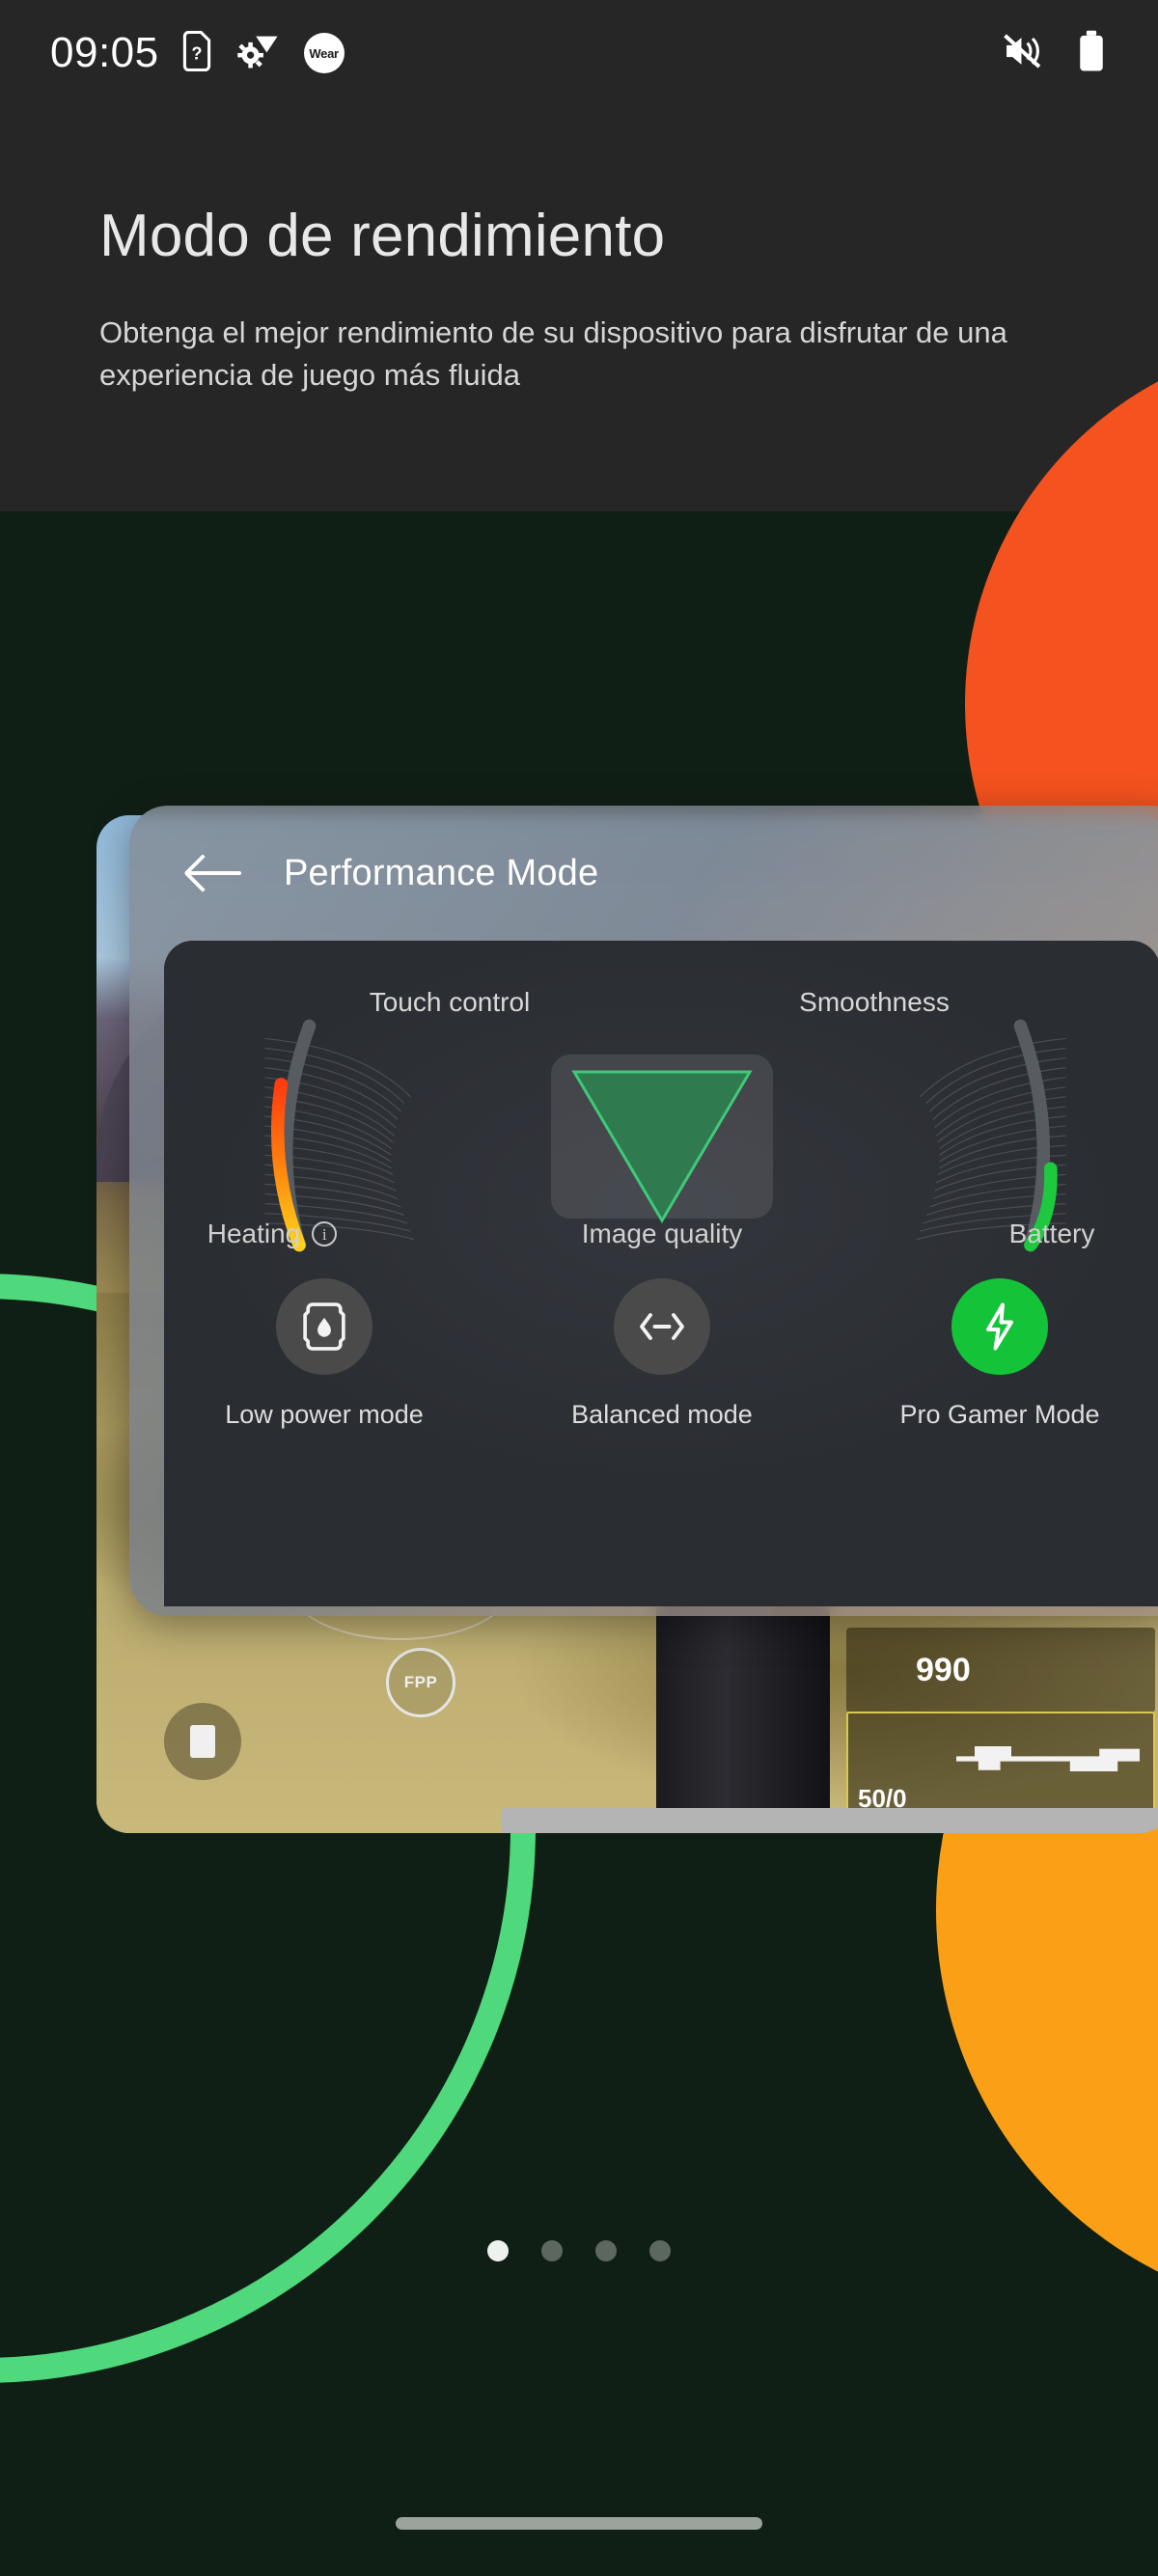 The width and height of the screenshot is (1158, 2576). I want to click on balance-arrows-icon, so click(662, 1327).